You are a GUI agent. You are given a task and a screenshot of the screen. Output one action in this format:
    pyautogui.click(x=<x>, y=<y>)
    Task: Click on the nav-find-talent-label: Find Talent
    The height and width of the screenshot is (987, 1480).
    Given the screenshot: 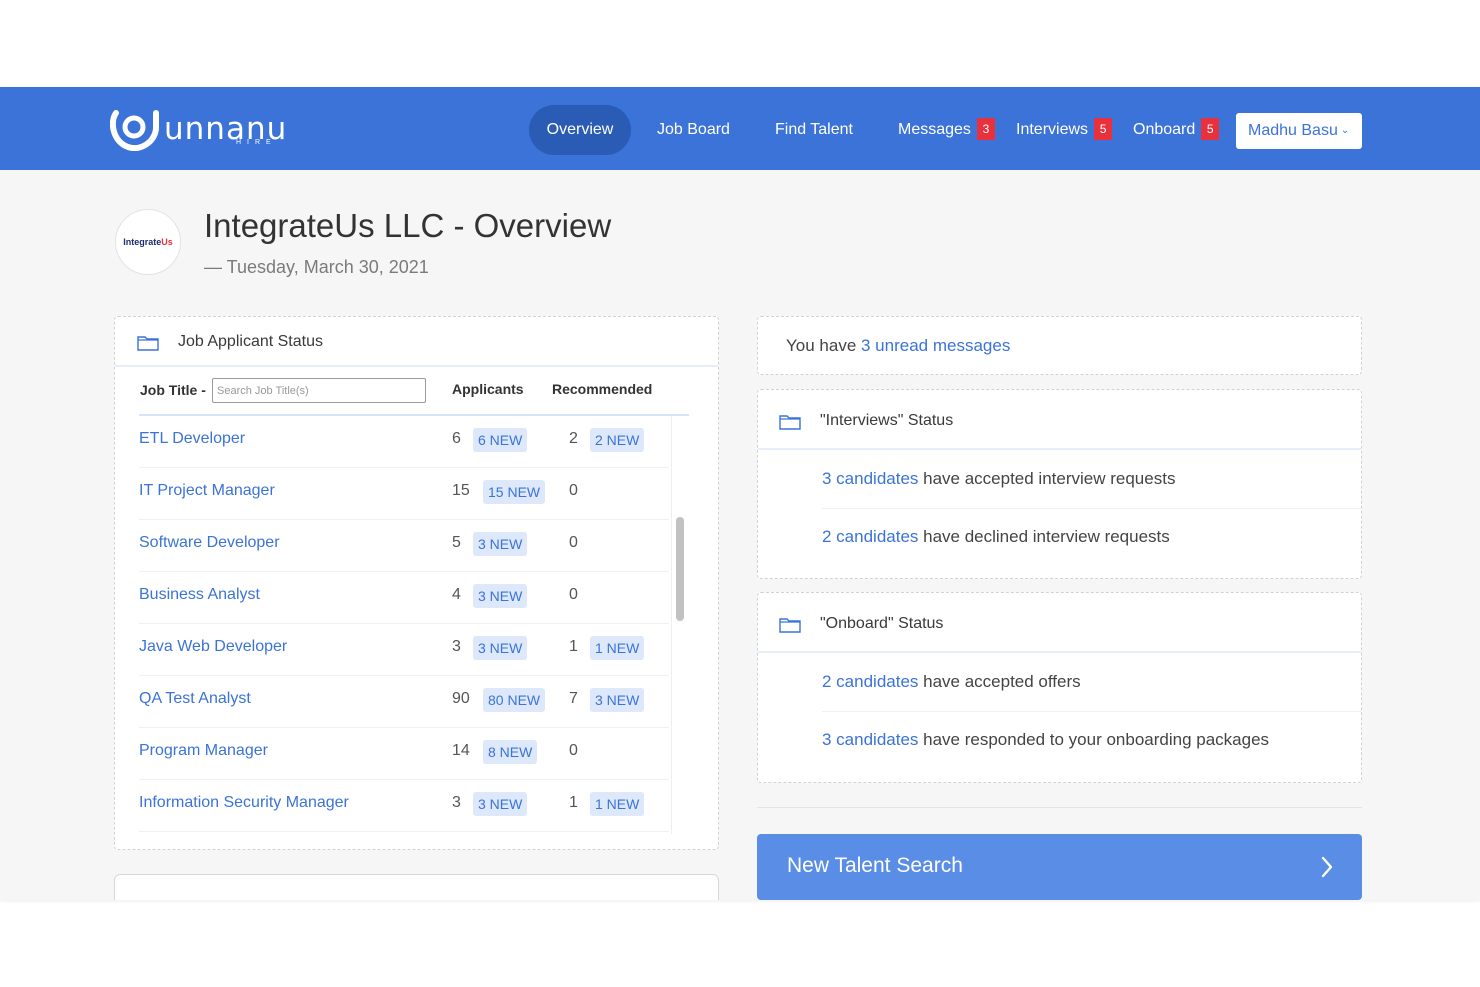 What is the action you would take?
    pyautogui.click(x=814, y=129)
    